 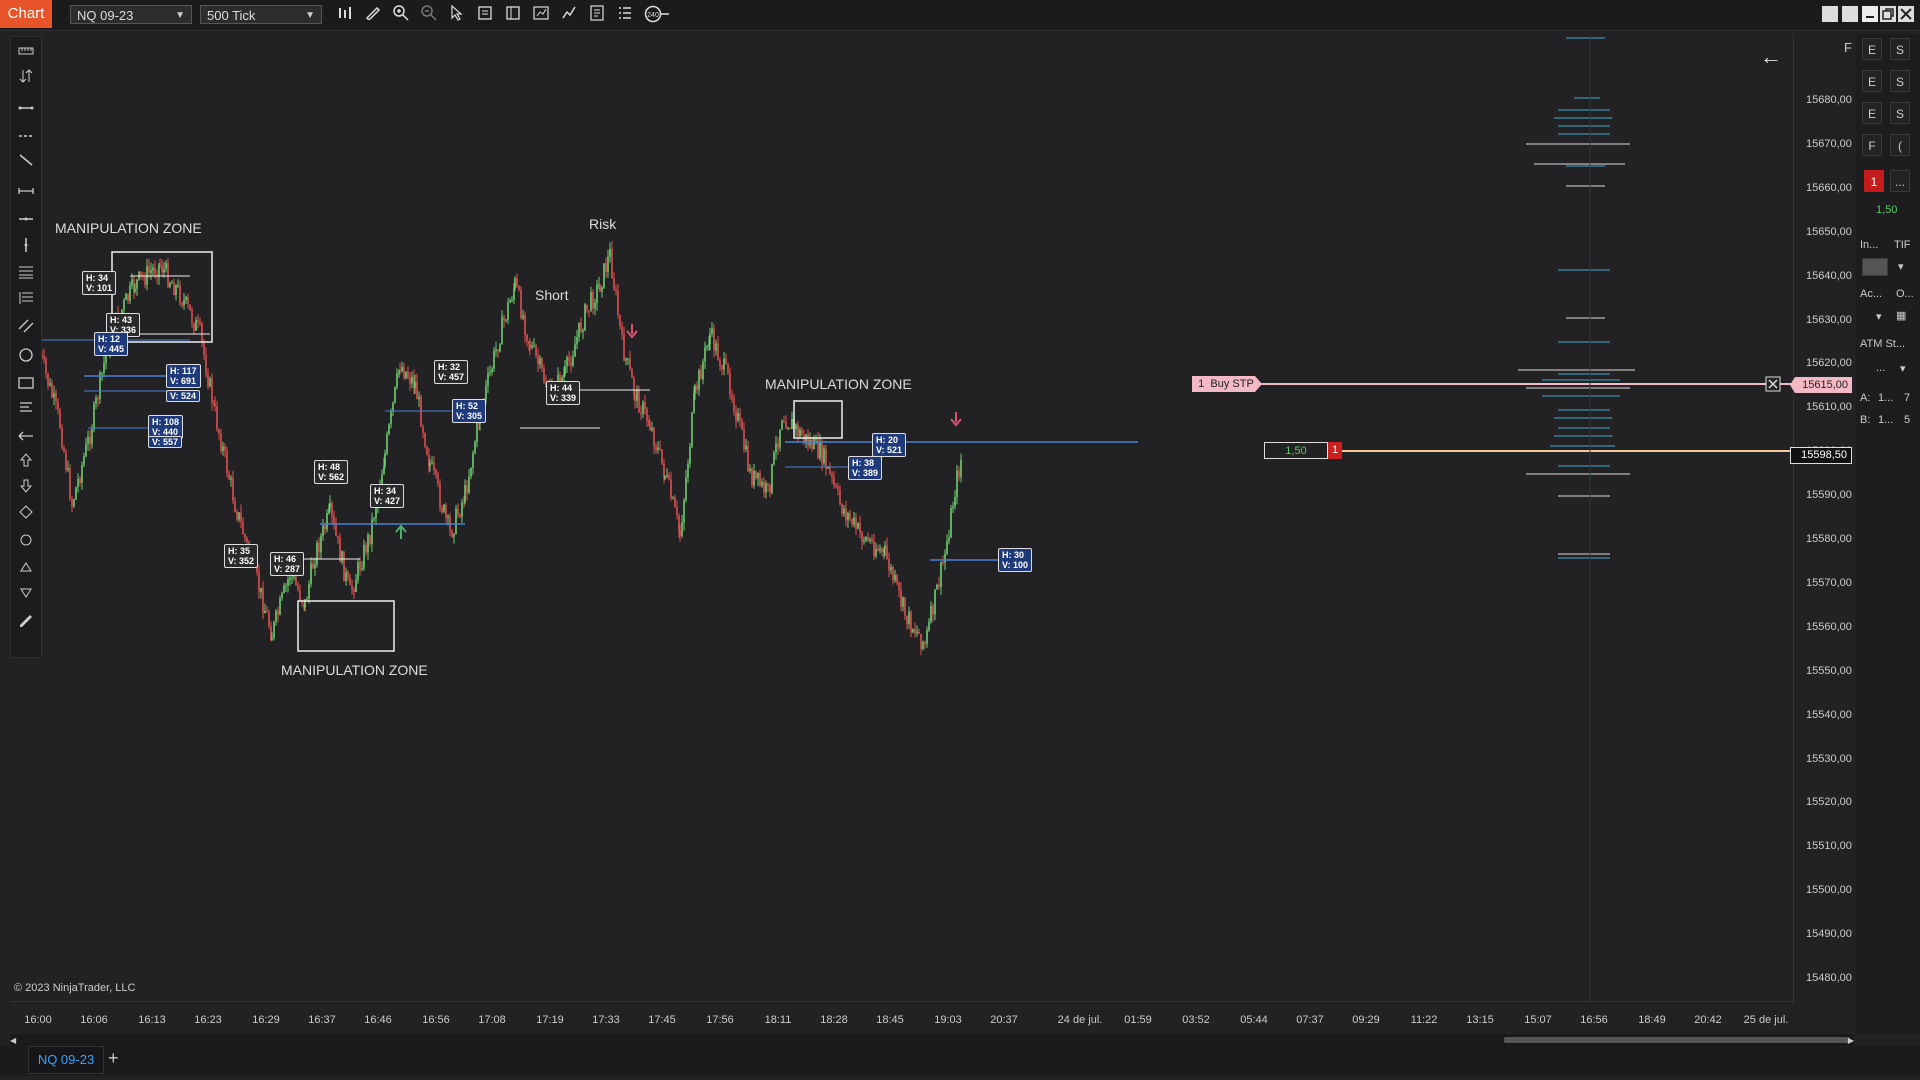 What do you see at coordinates (1875, 267) in the screenshot?
I see `instrument-select` at bounding box center [1875, 267].